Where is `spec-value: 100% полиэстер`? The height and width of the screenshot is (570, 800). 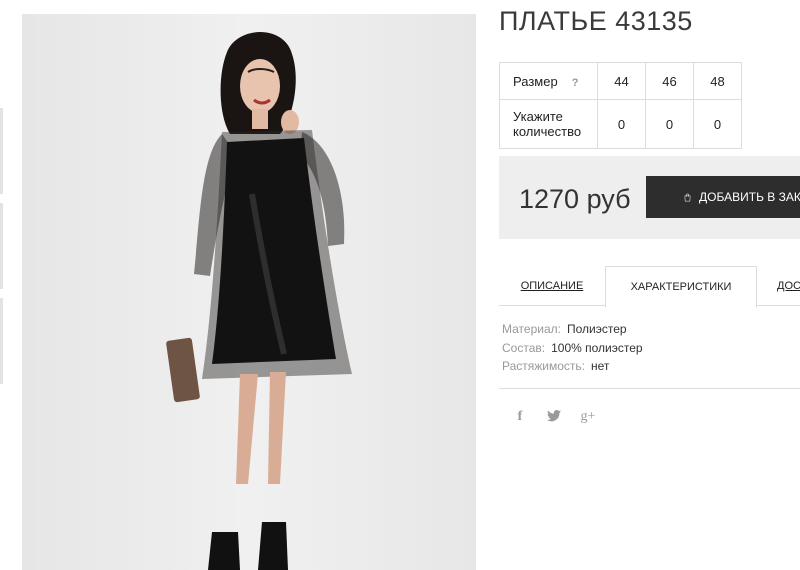 spec-value: 100% полиэстер is located at coordinates (597, 347).